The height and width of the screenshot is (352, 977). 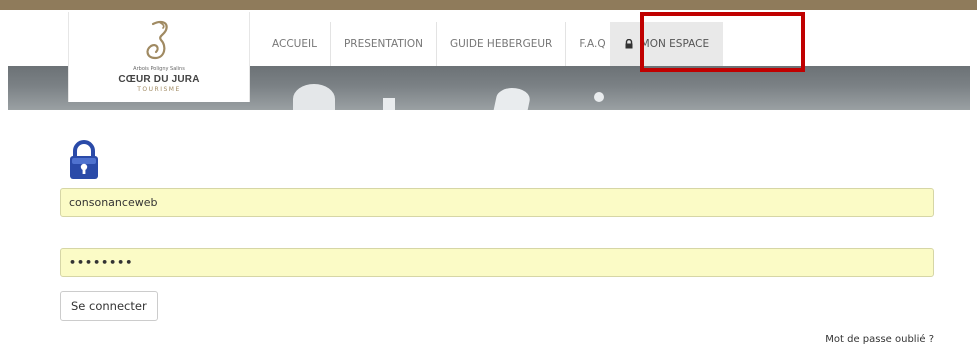 I want to click on swirl-logo-icon, so click(x=157, y=40).